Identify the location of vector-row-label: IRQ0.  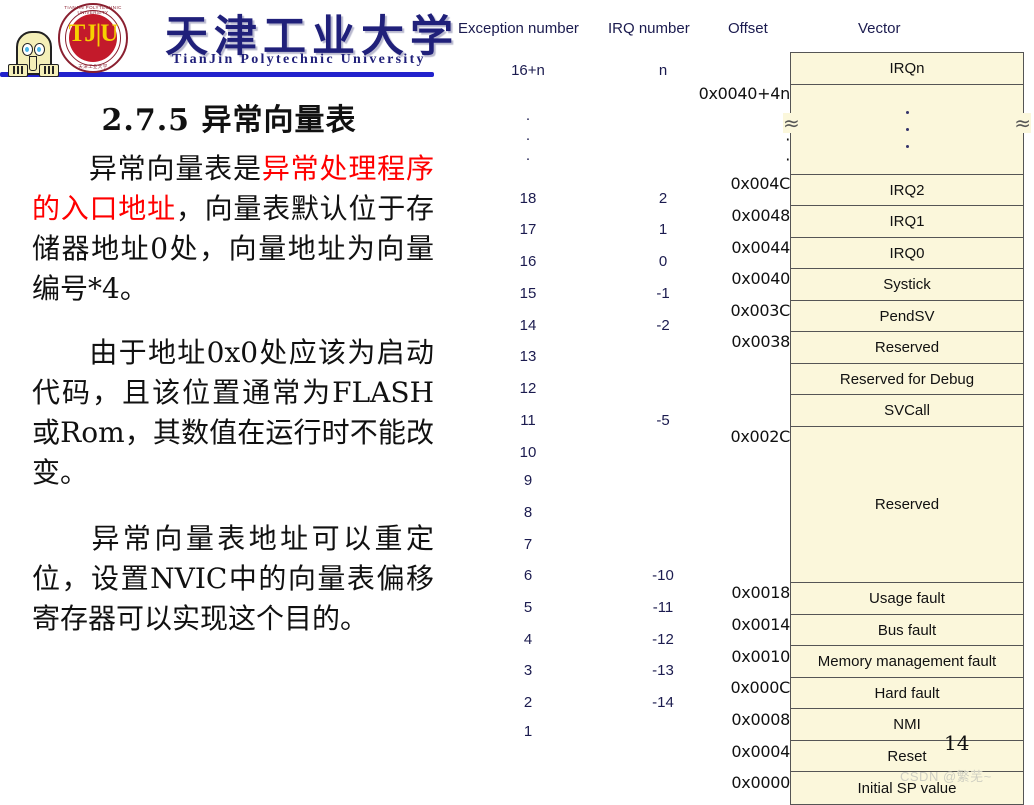
(907, 253).